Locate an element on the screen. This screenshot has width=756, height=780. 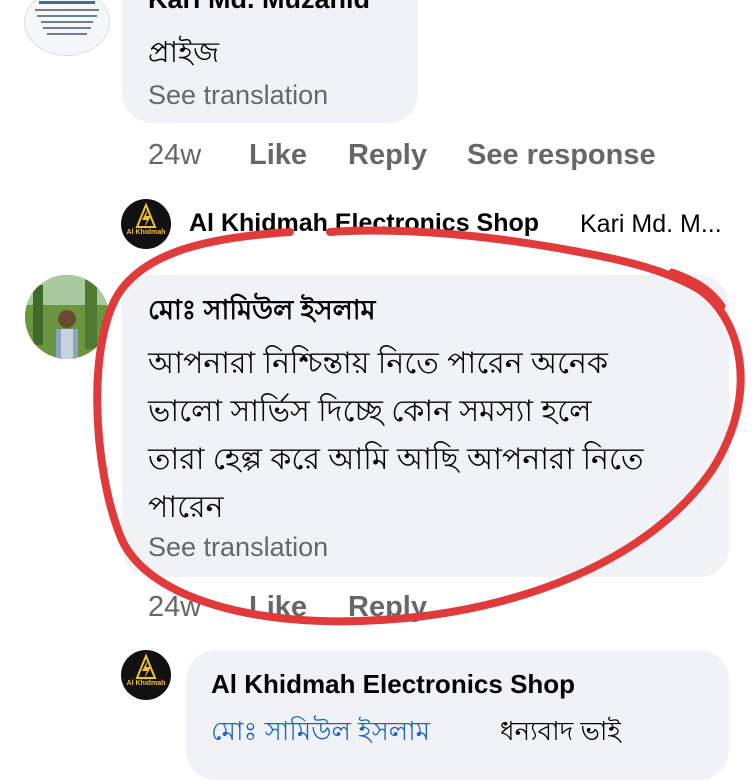
reply-text: ধন্যবাদ ভাই is located at coordinates (560, 731).